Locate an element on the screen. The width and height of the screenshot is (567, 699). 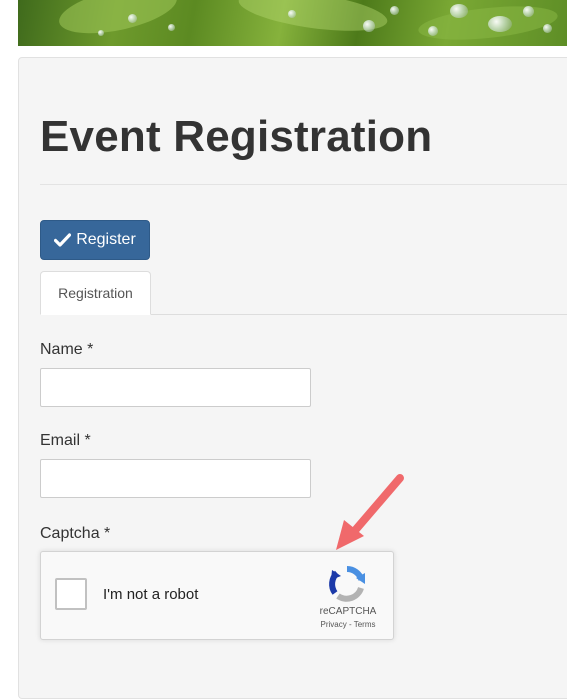
register-button-label: Register is located at coordinates (106, 239).